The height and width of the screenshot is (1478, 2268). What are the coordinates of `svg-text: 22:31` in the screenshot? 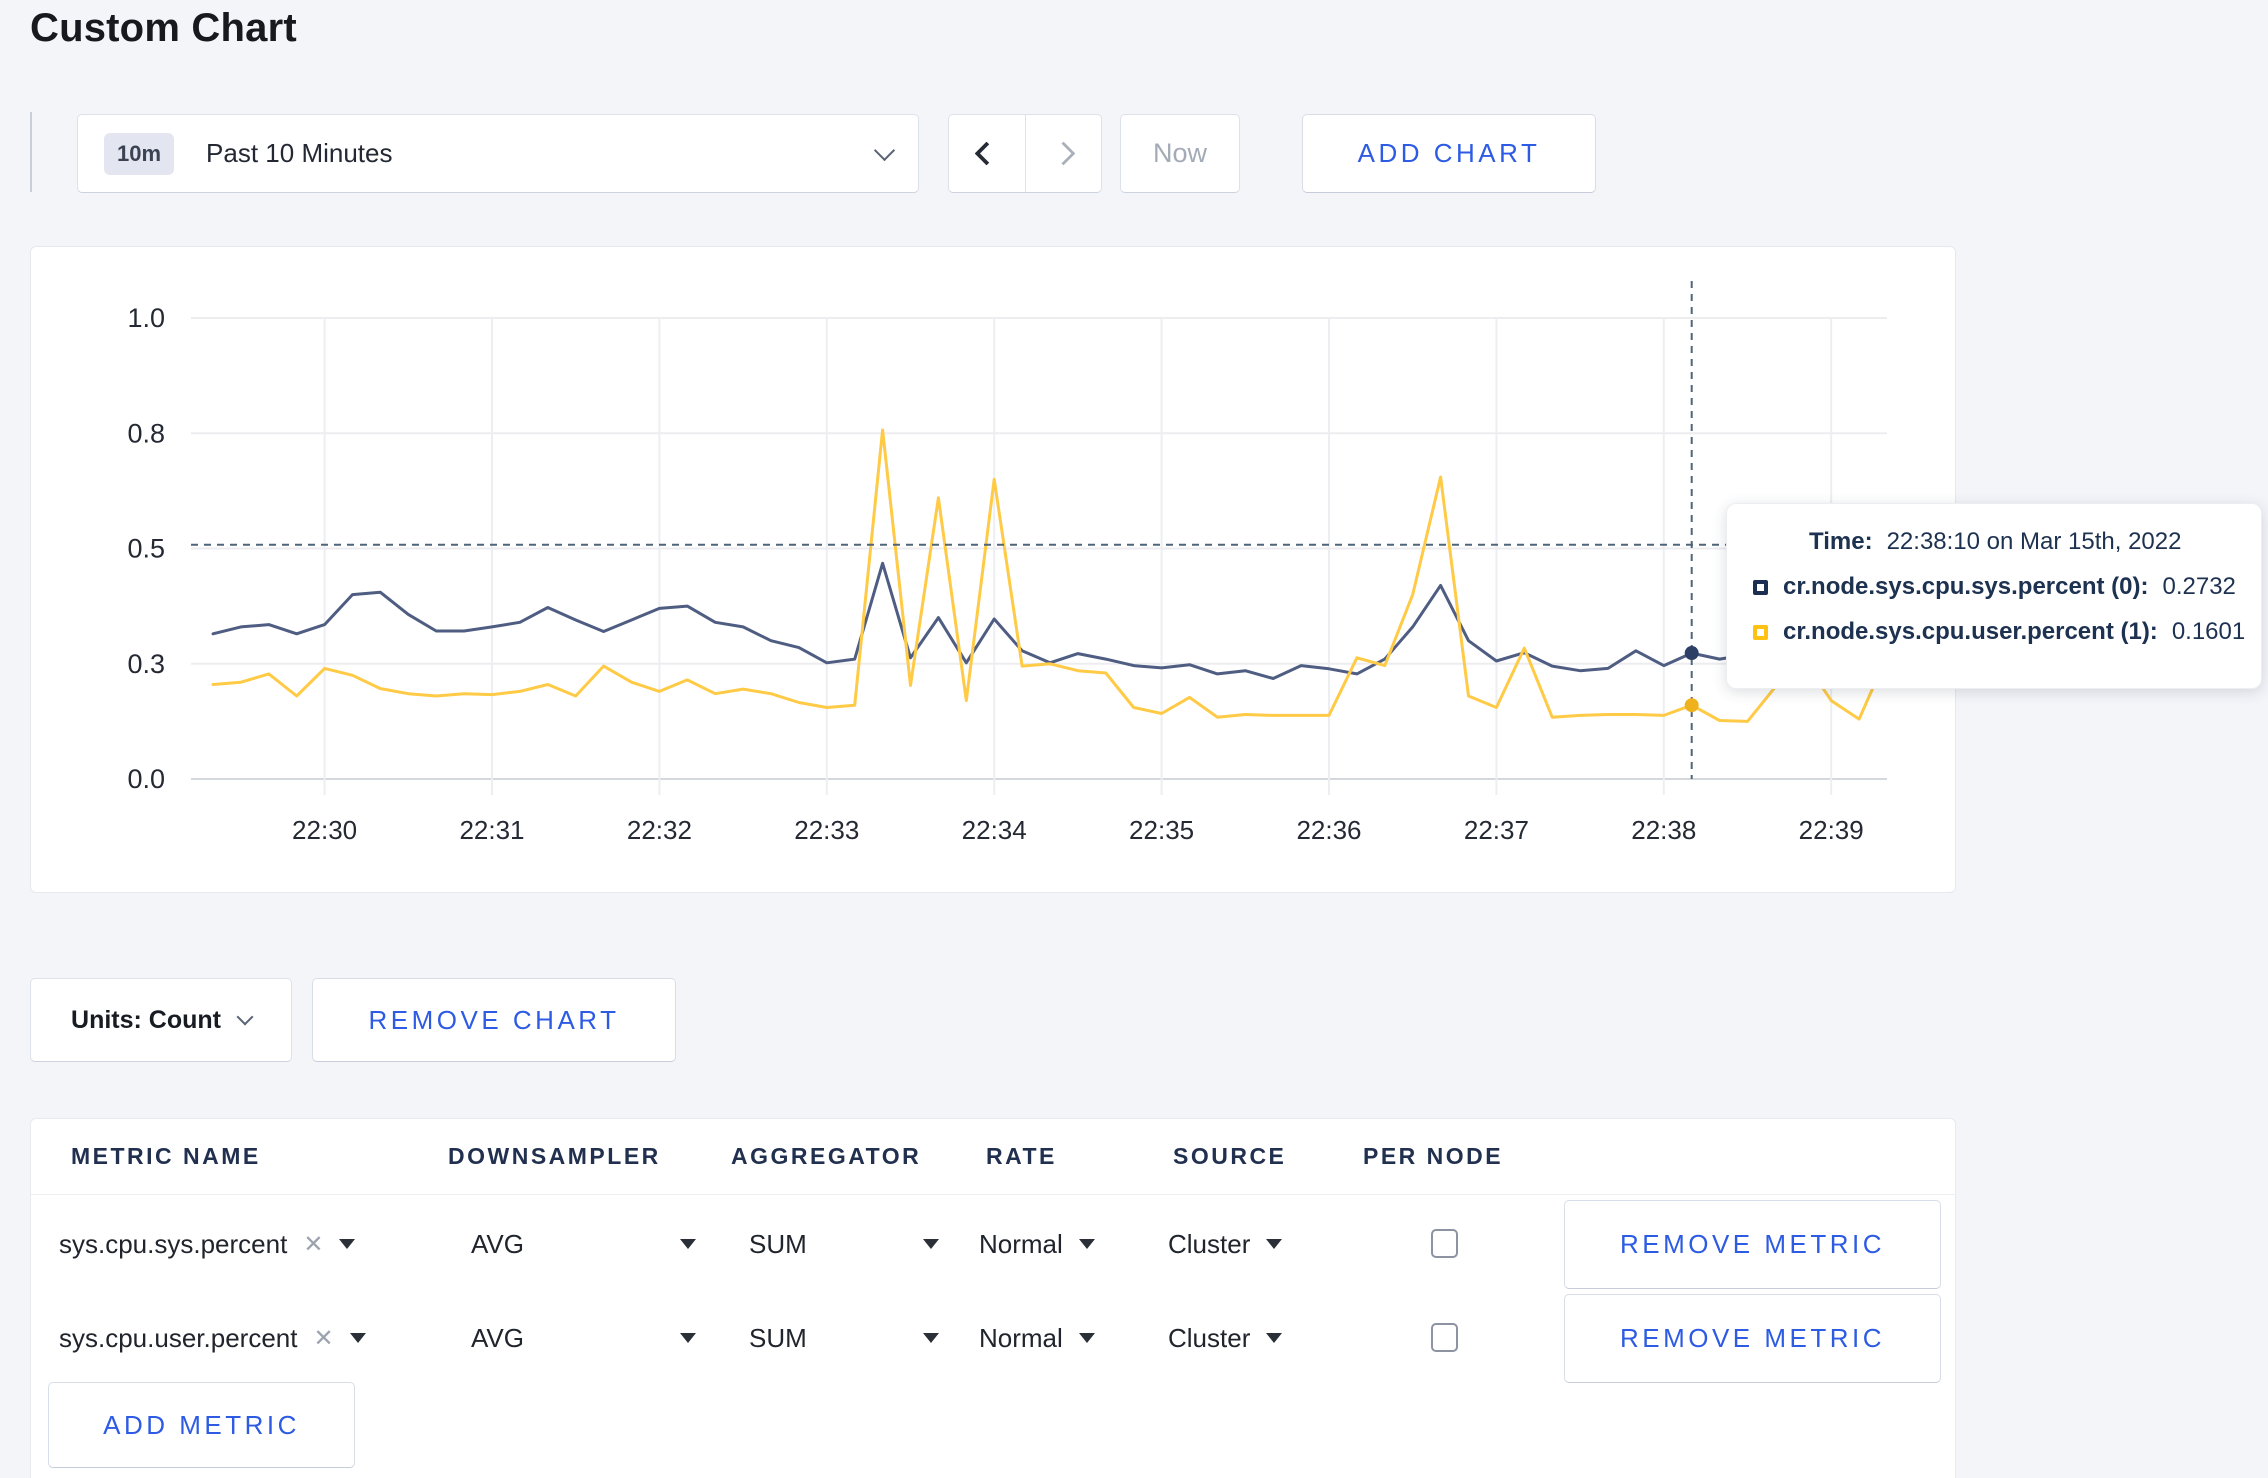 It's located at (491, 830).